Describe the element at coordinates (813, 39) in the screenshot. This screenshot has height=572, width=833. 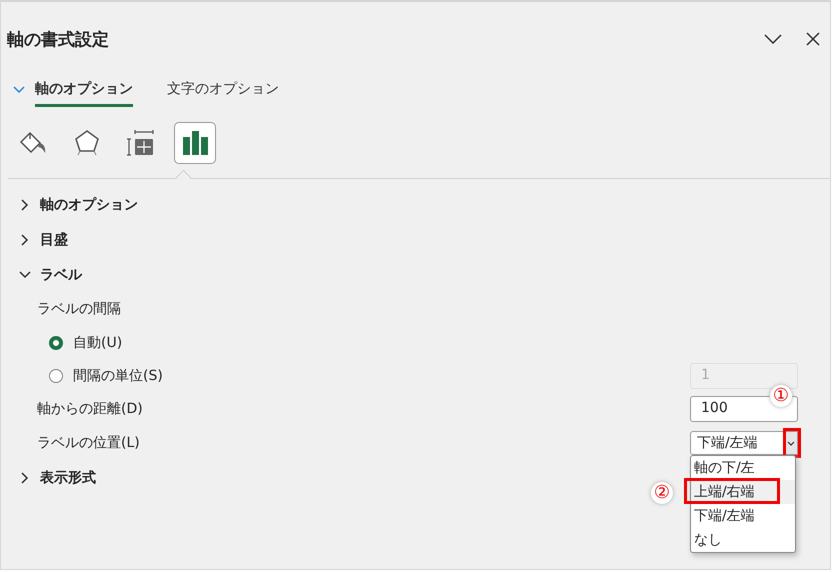
I see `close-icon` at that location.